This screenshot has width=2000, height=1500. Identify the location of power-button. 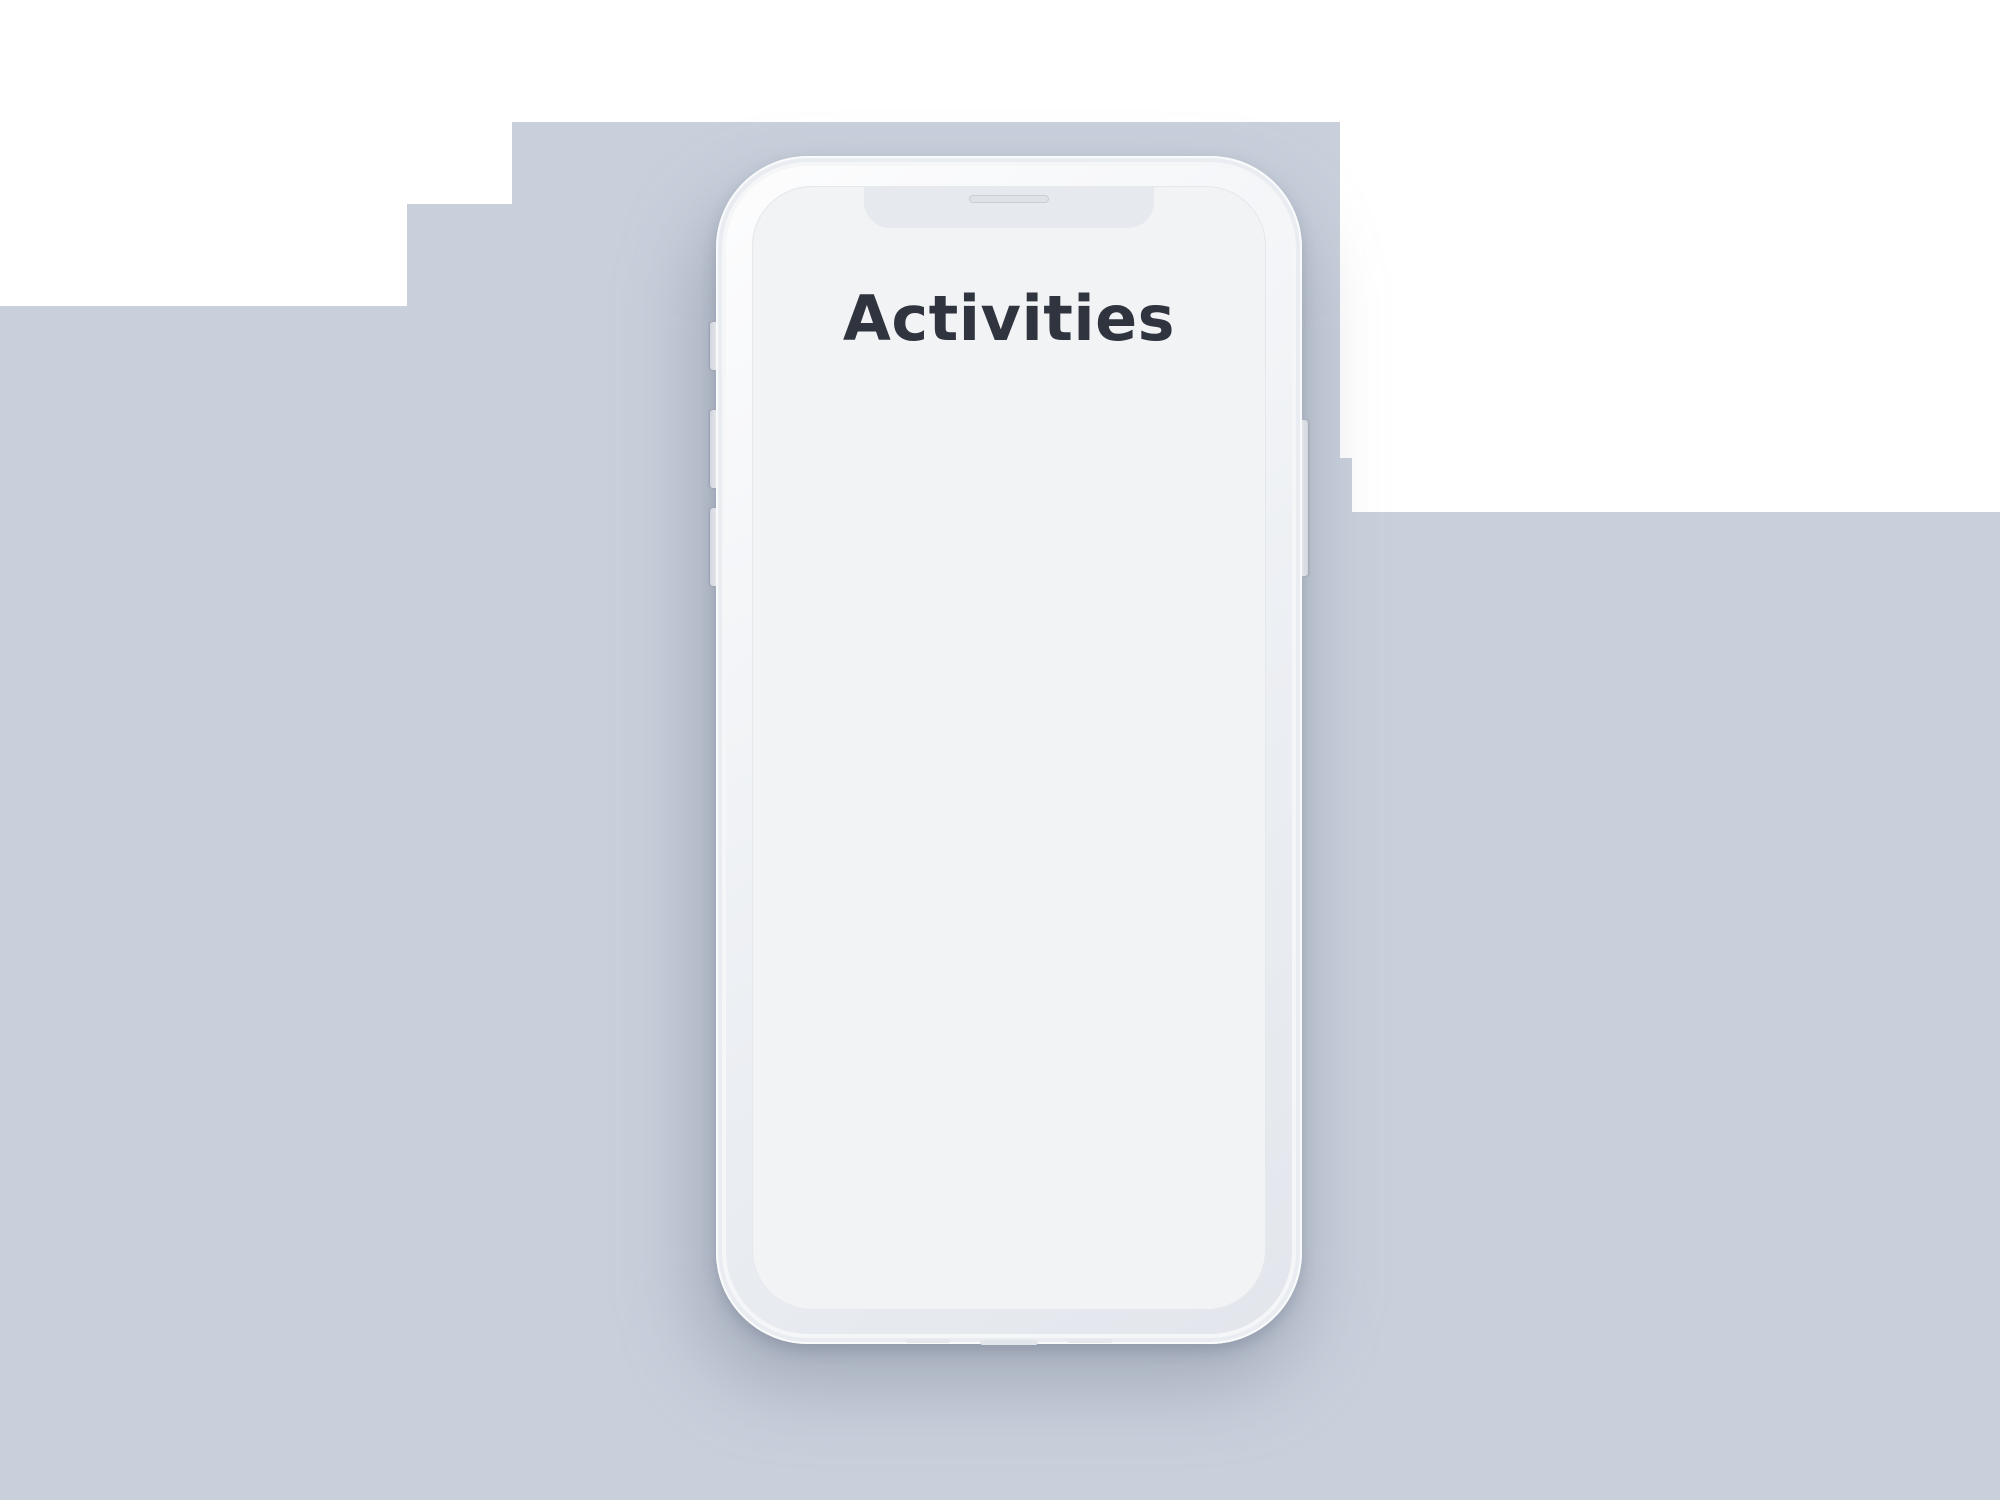
(1305, 498).